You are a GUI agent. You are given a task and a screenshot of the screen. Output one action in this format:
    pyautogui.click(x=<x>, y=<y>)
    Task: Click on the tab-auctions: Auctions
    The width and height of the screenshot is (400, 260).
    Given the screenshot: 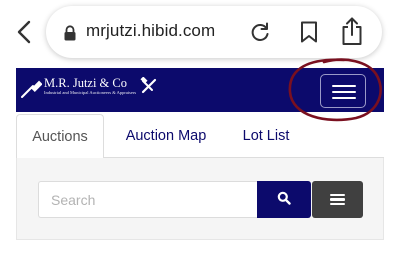 What is the action you would take?
    pyautogui.click(x=60, y=136)
    